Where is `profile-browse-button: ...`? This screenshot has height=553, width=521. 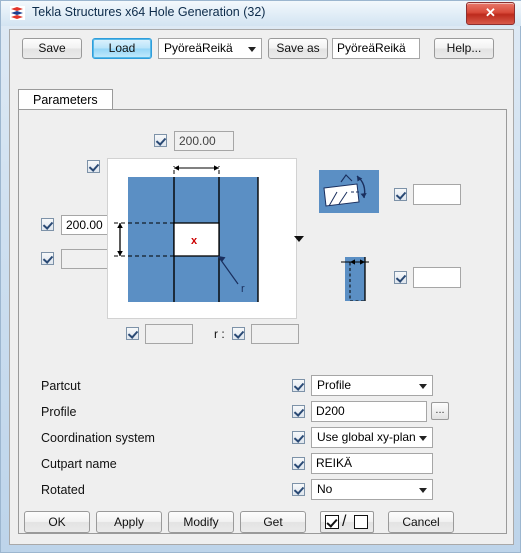
profile-browse-button: ... is located at coordinates (440, 411).